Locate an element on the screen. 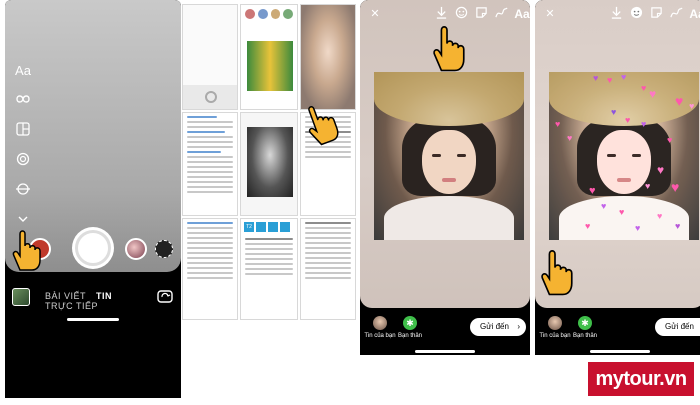  story-photo is located at coordinates (449, 156).